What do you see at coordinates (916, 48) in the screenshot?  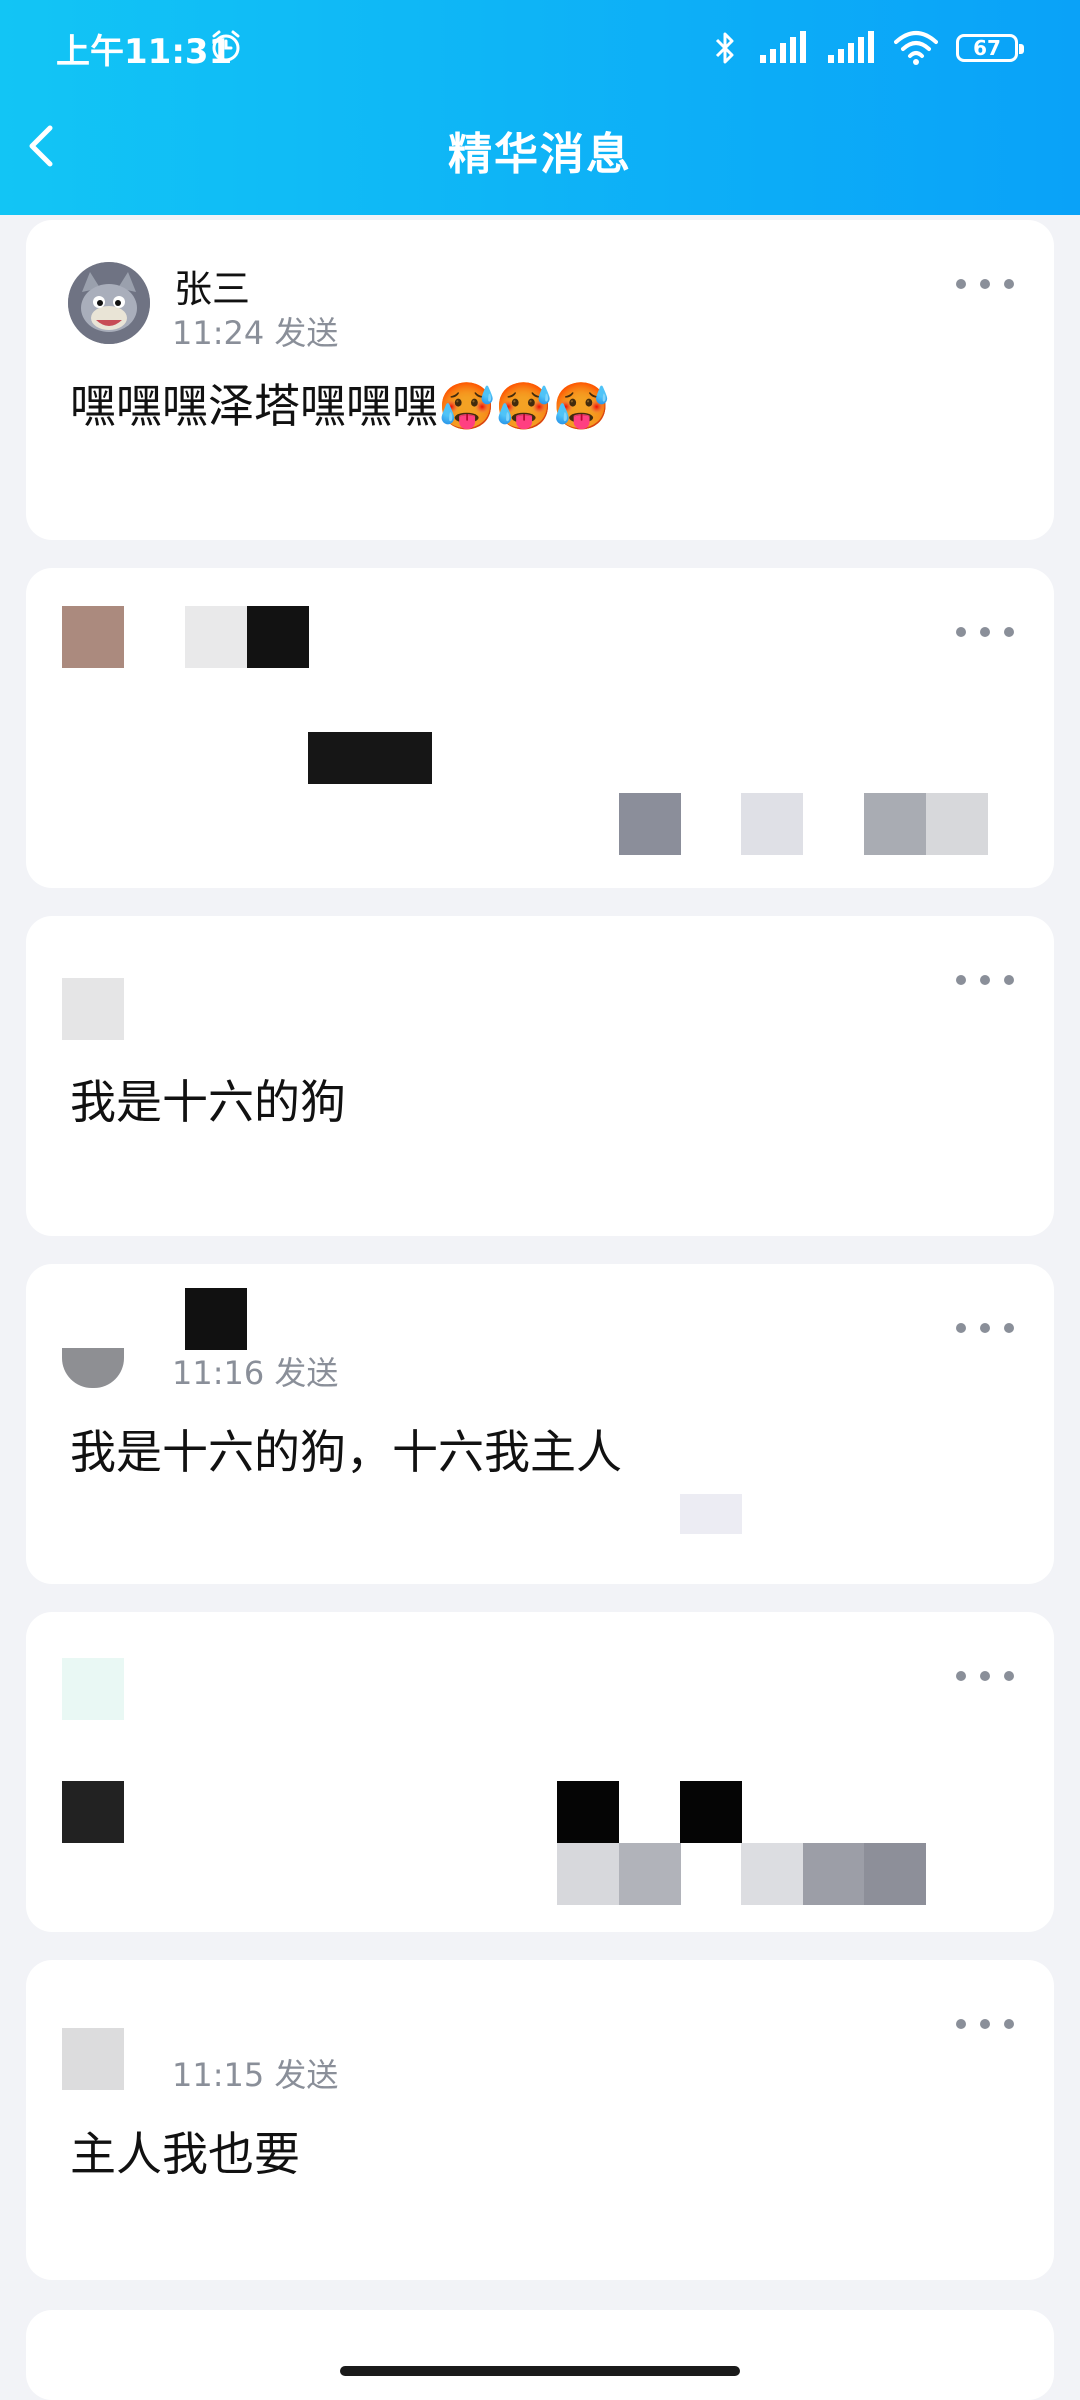 I see `wifi-icon` at bounding box center [916, 48].